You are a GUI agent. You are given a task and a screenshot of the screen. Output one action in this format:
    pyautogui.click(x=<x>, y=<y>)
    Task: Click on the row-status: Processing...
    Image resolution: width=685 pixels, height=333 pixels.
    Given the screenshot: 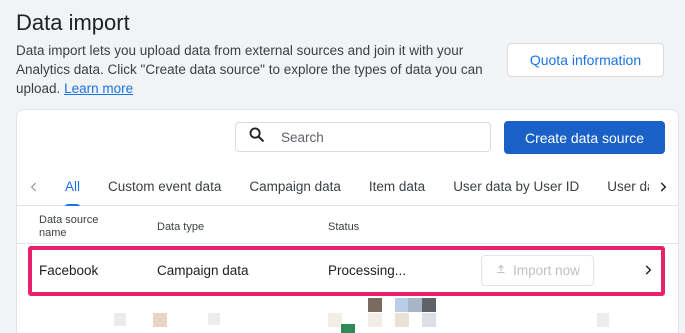 What is the action you would take?
    pyautogui.click(x=367, y=270)
    